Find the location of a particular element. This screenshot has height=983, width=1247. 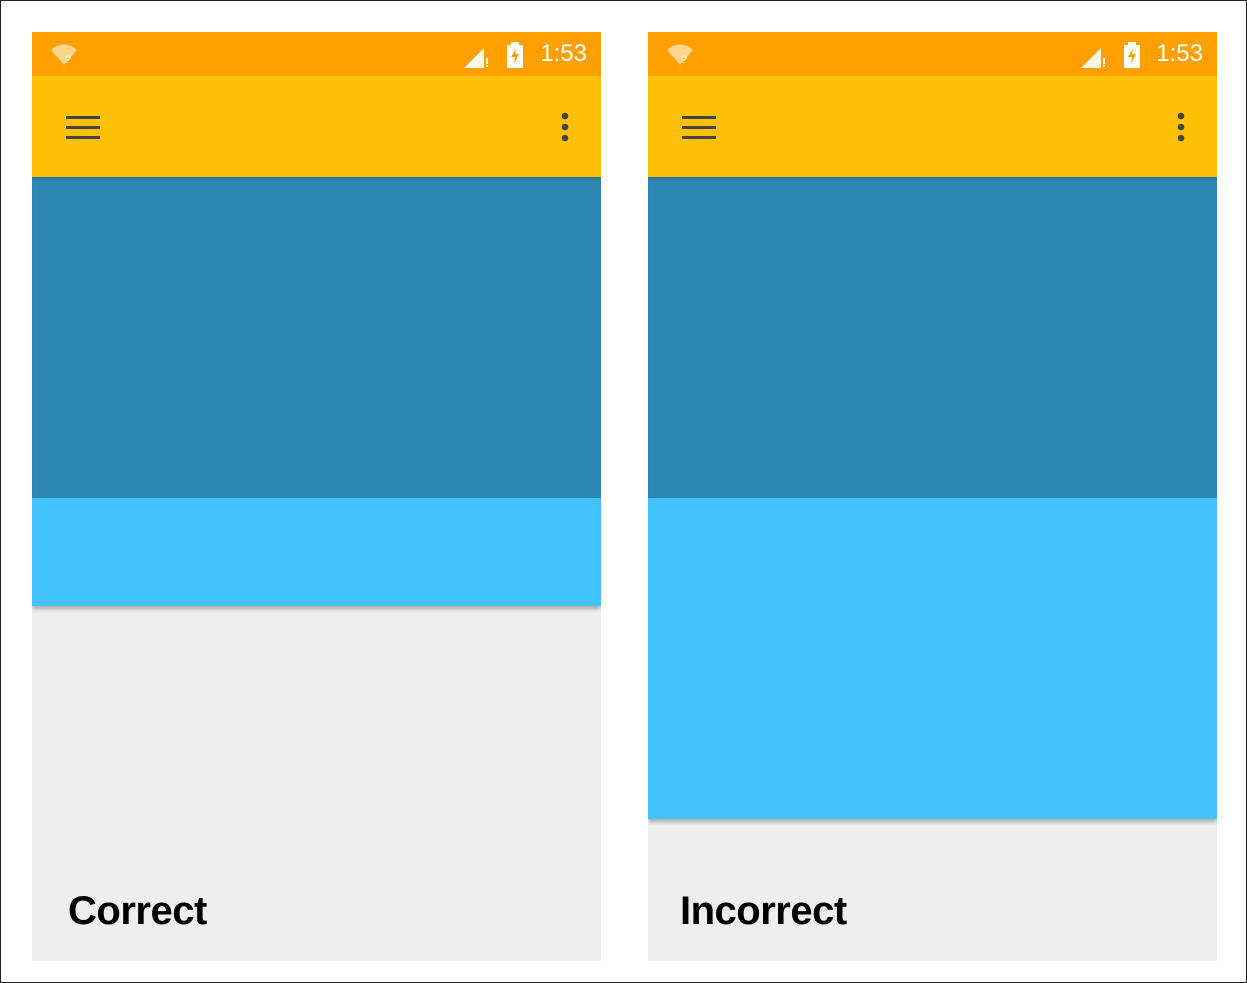

caption-label: Incorrect is located at coordinates (763, 911).